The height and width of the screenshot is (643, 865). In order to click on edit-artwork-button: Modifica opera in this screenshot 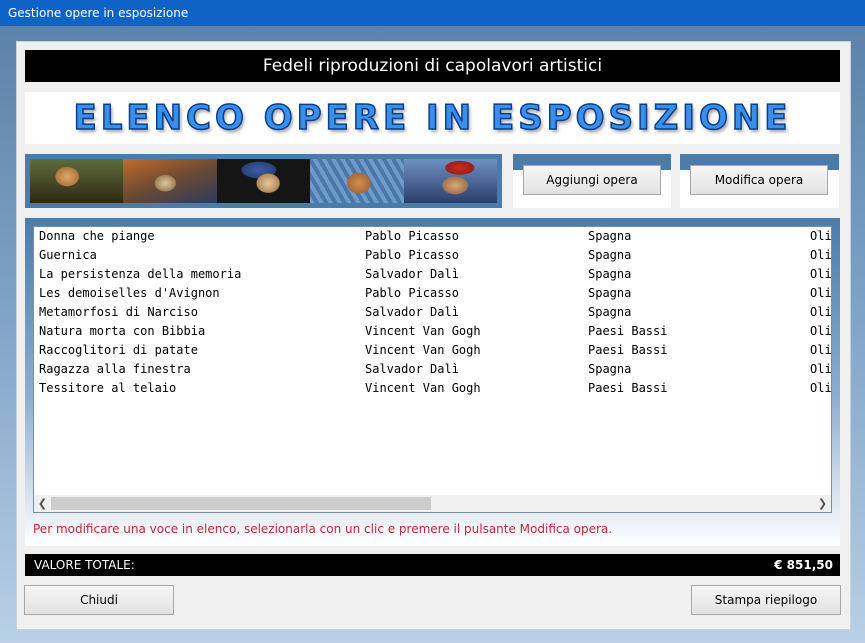, I will do `click(759, 180)`.